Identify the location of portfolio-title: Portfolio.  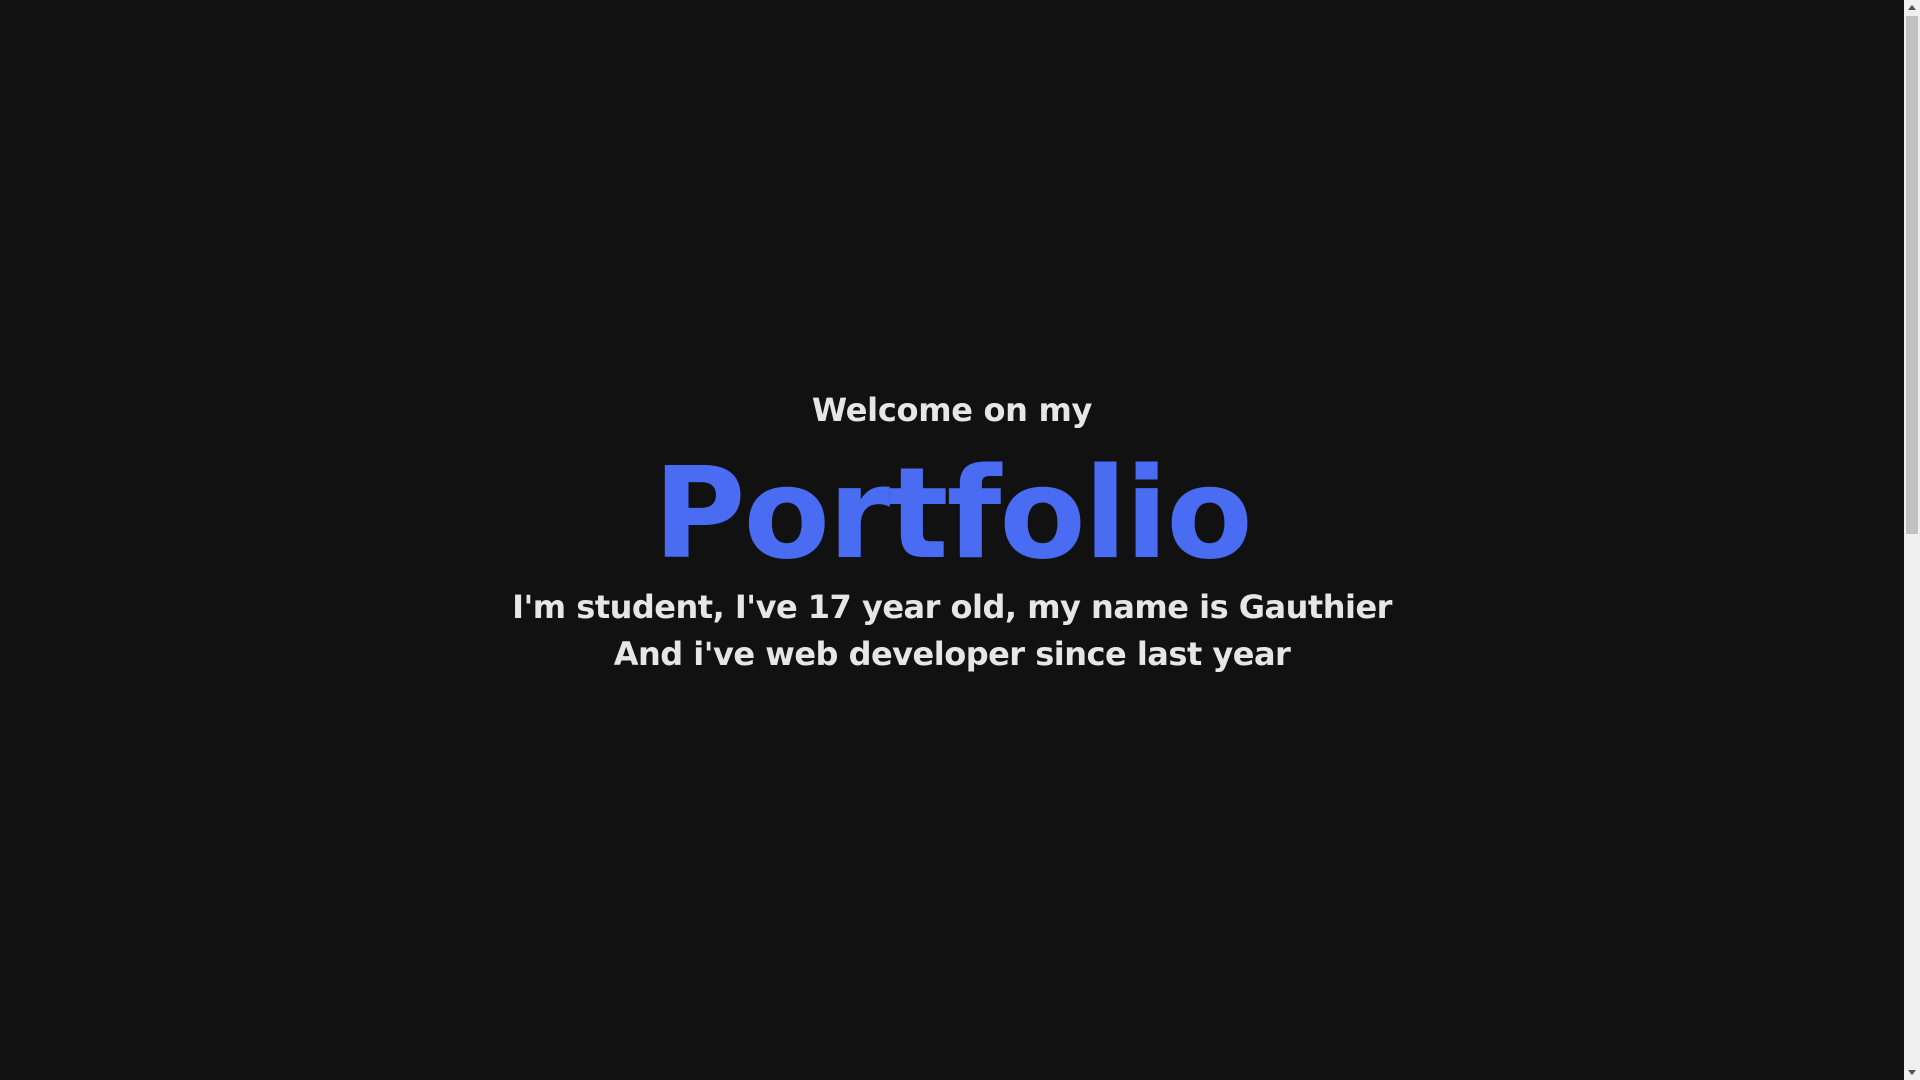
(953, 513).